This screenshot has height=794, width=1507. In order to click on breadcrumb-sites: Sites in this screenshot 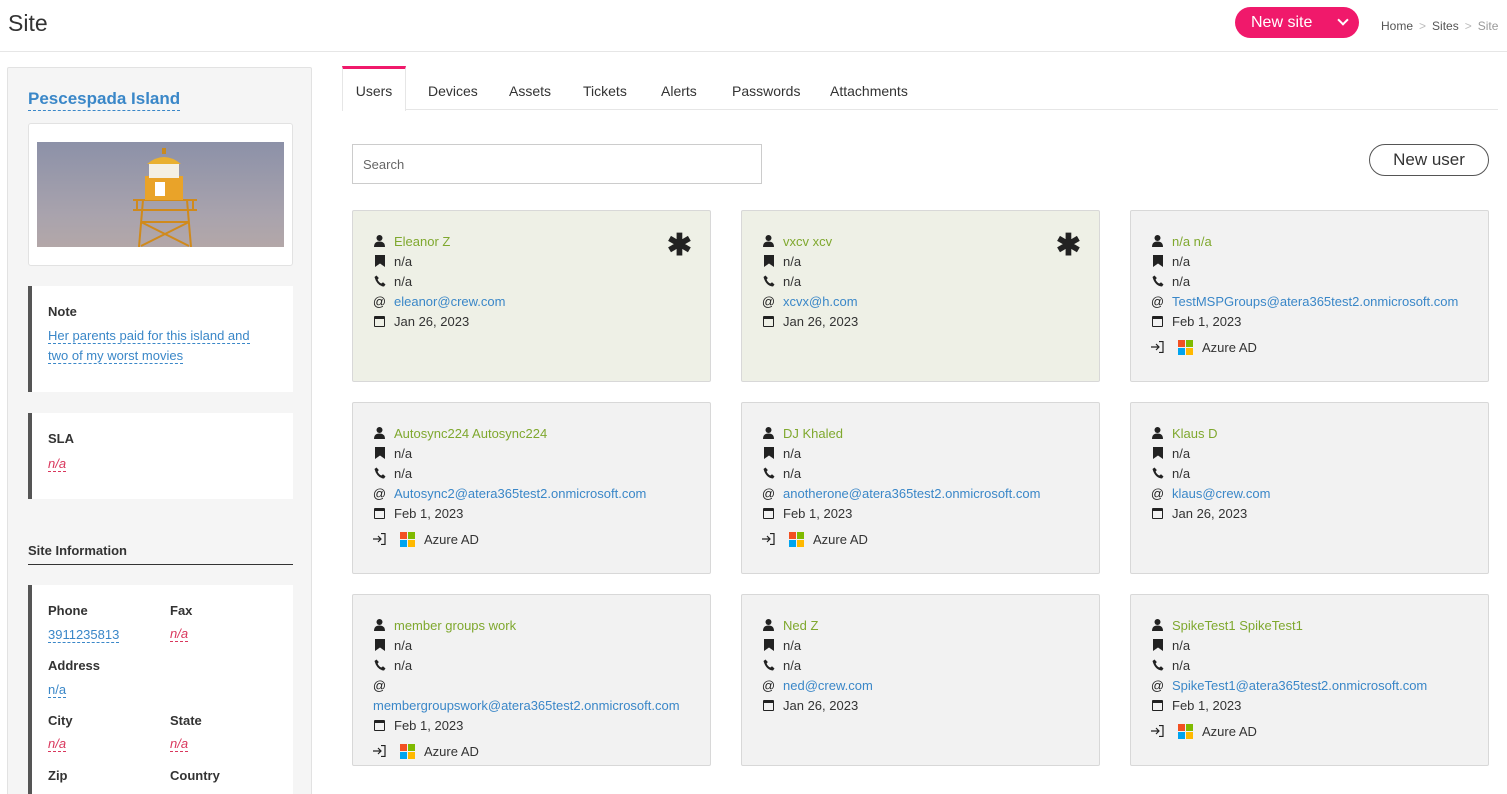, I will do `click(1445, 26)`.